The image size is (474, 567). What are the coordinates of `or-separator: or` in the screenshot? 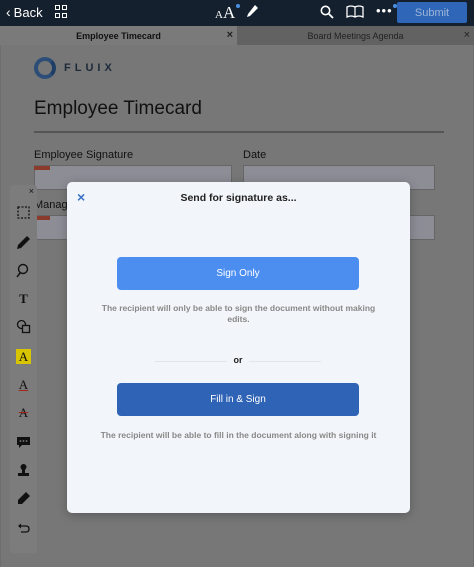 It's located at (238, 361).